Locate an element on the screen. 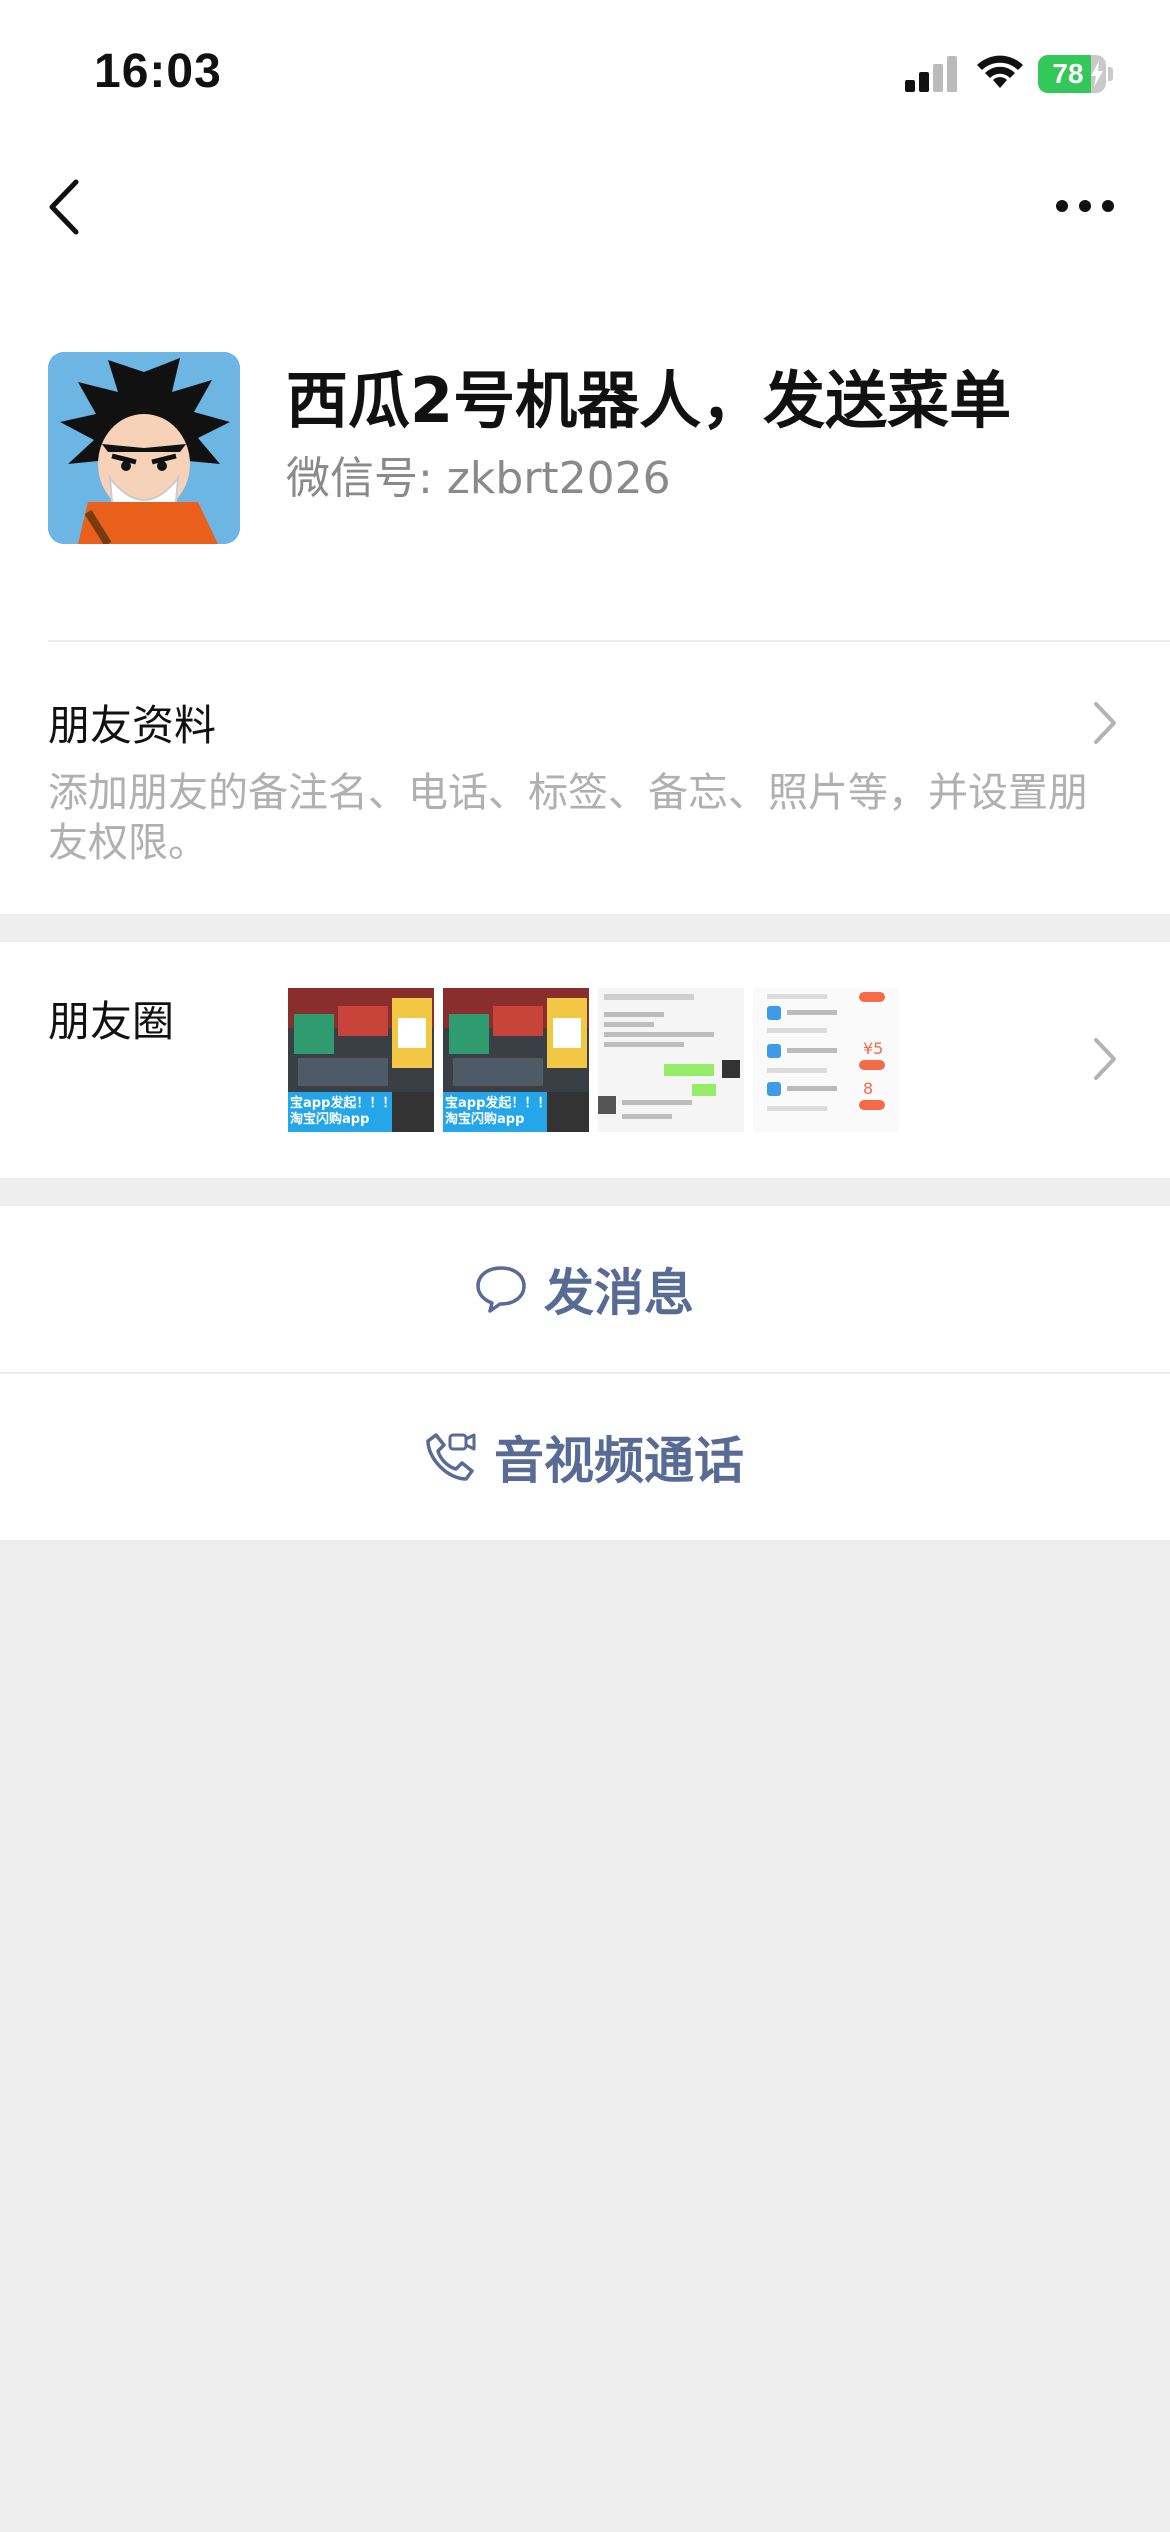 The height and width of the screenshot is (2532, 1170). friend-info-description: 添加朋友的备注名、电话、标签、备忘、照片等，并设置朋友权限。 is located at coordinates (568, 818).